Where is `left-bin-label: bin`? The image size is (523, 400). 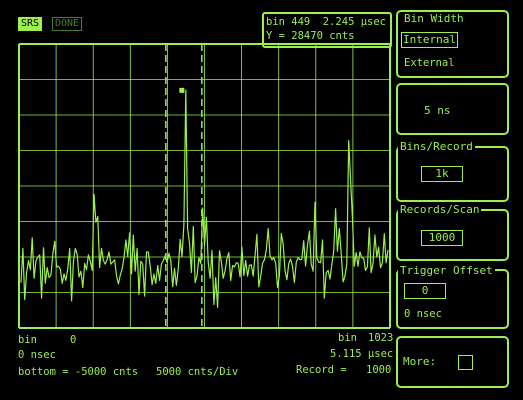 left-bin-label: bin is located at coordinates (27, 340).